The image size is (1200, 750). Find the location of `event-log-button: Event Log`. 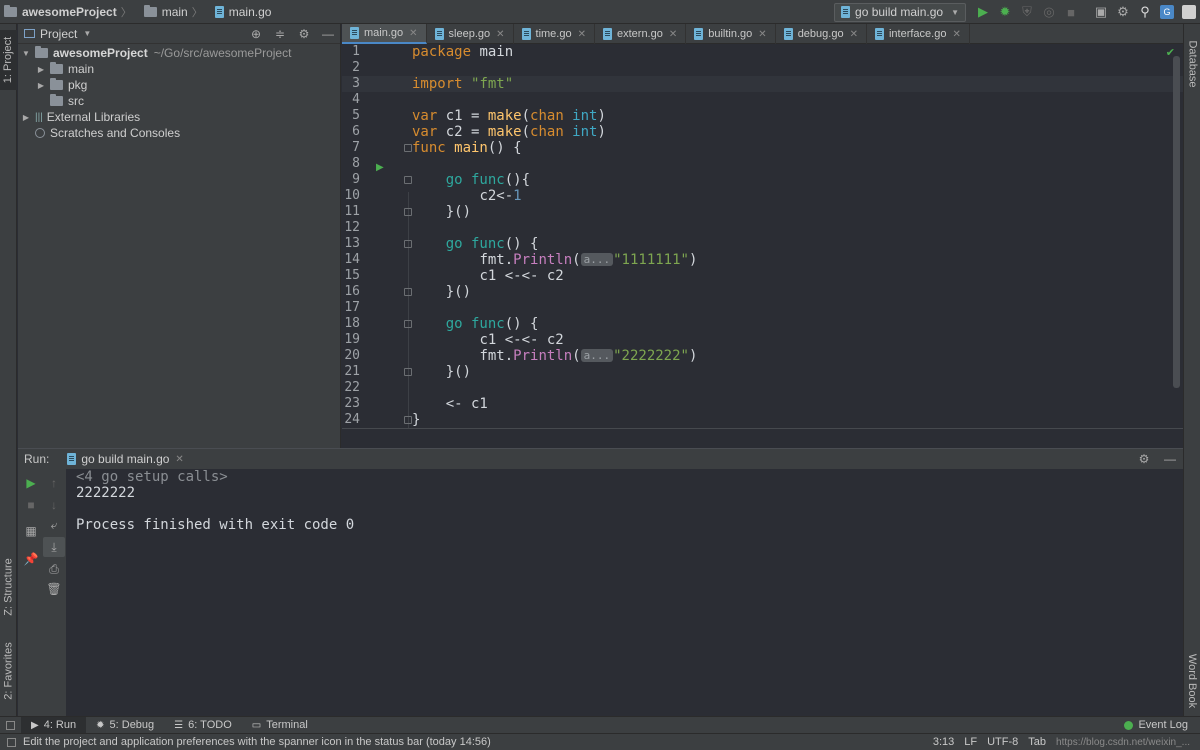

event-log-button: Event Log is located at coordinates (1162, 725).